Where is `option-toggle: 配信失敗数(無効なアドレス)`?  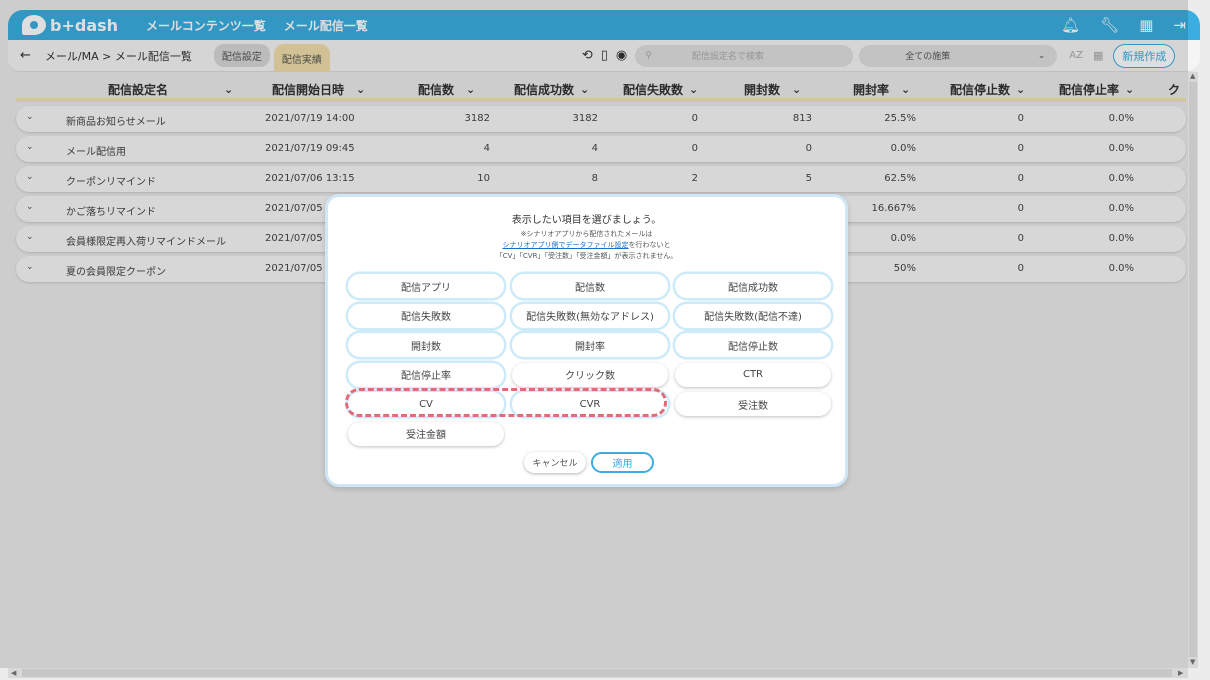 option-toggle: 配信失敗数(無効なアドレス) is located at coordinates (590, 315).